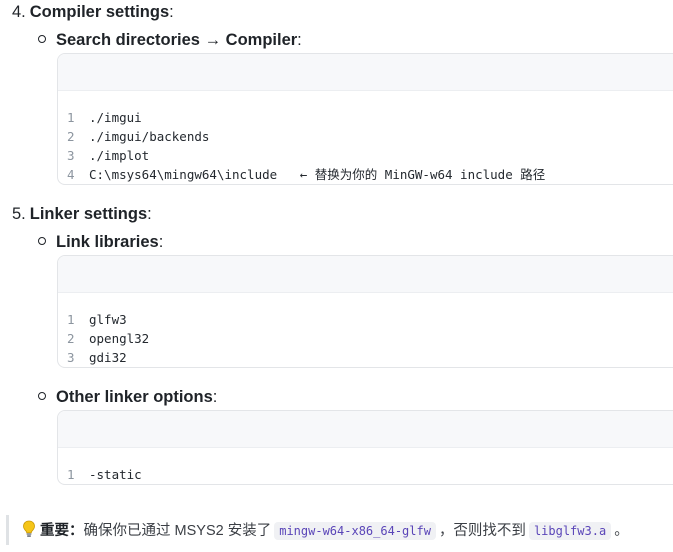  What do you see at coordinates (88, 214) in the screenshot?
I see `step-title: Linker settings` at bounding box center [88, 214].